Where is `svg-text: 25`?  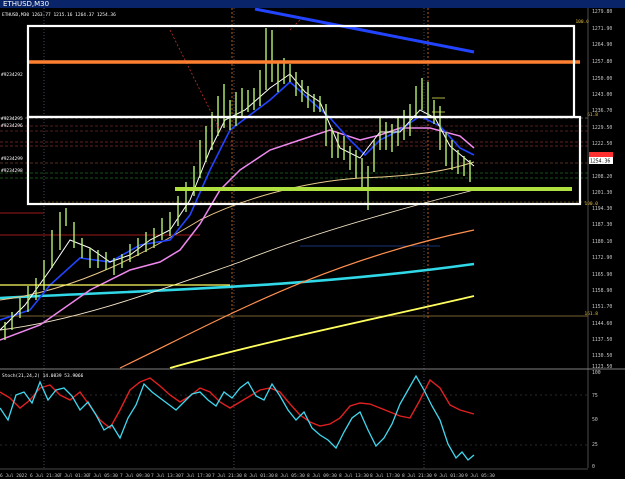 svg-text: 25 is located at coordinates (595, 445).